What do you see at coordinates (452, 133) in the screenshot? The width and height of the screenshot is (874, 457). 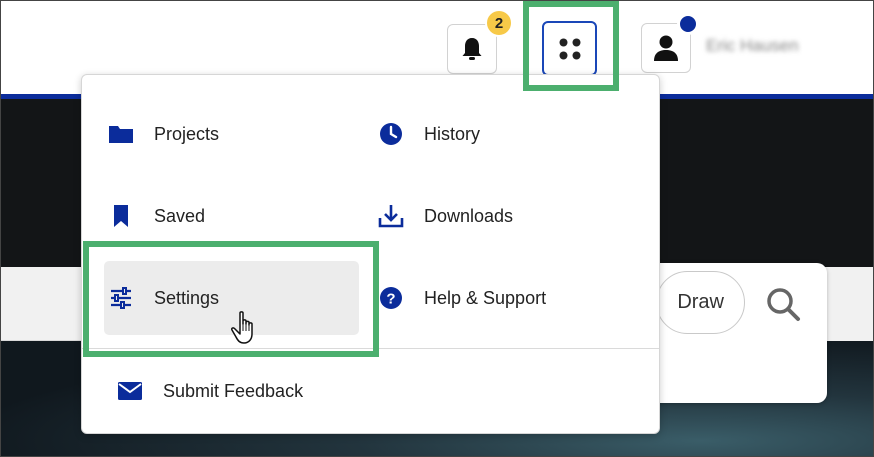 I see `menu-item-label: History` at bounding box center [452, 133].